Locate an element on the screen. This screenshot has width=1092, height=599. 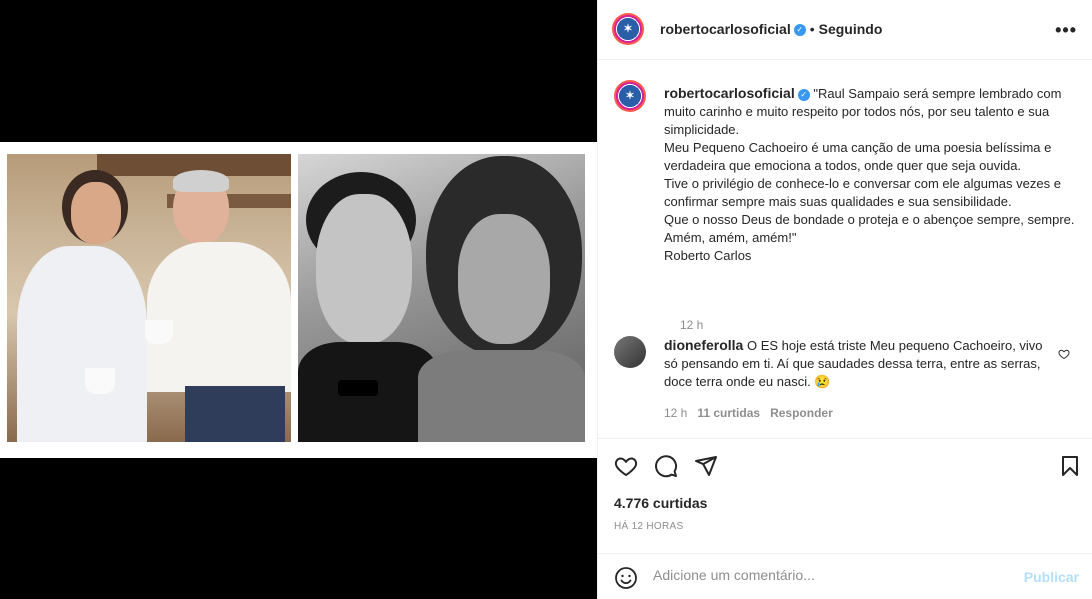
author-username: robertocarlosoficial is located at coordinates (725, 29).